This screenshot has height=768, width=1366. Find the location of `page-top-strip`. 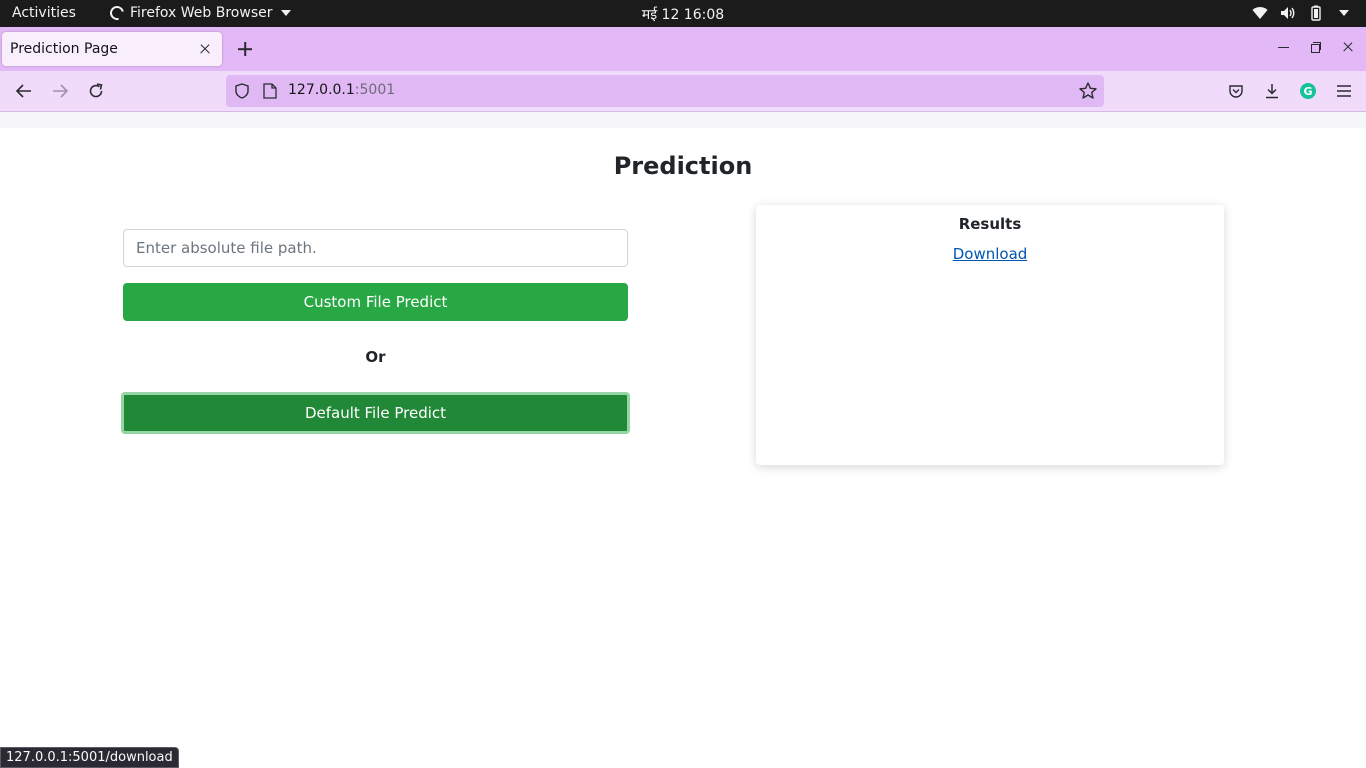

page-top-strip is located at coordinates (683, 120).